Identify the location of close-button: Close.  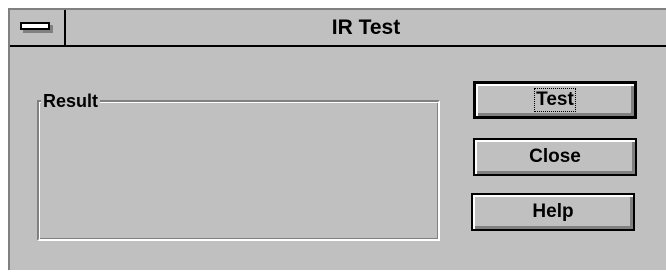
(555, 157).